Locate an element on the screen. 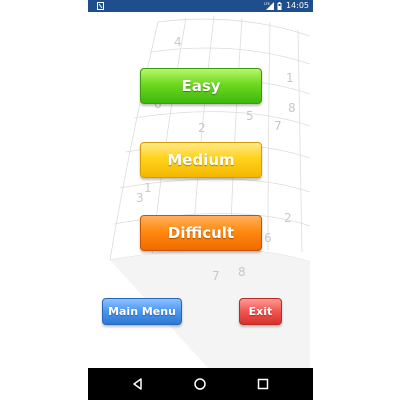 This screenshot has width=400, height=400. medium-button: Medium is located at coordinates (201, 160).